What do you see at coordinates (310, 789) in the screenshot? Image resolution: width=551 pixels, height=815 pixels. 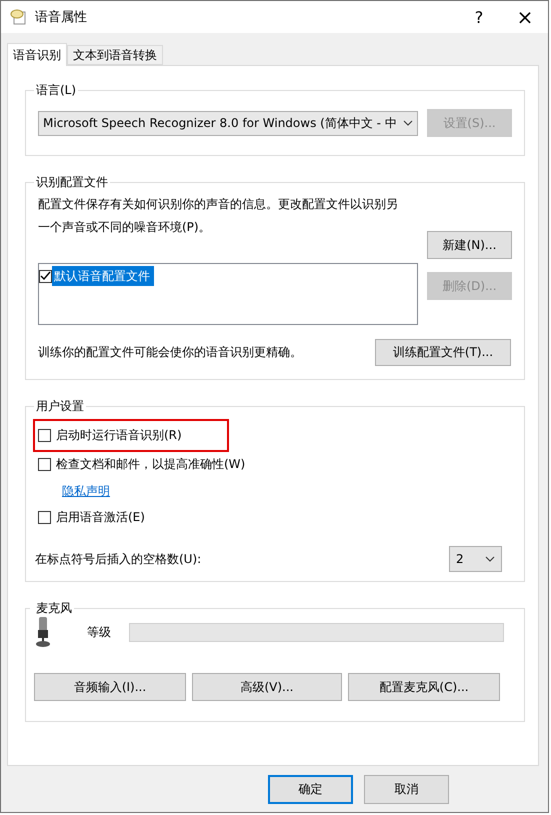 I see `dialog-button: 确定` at bounding box center [310, 789].